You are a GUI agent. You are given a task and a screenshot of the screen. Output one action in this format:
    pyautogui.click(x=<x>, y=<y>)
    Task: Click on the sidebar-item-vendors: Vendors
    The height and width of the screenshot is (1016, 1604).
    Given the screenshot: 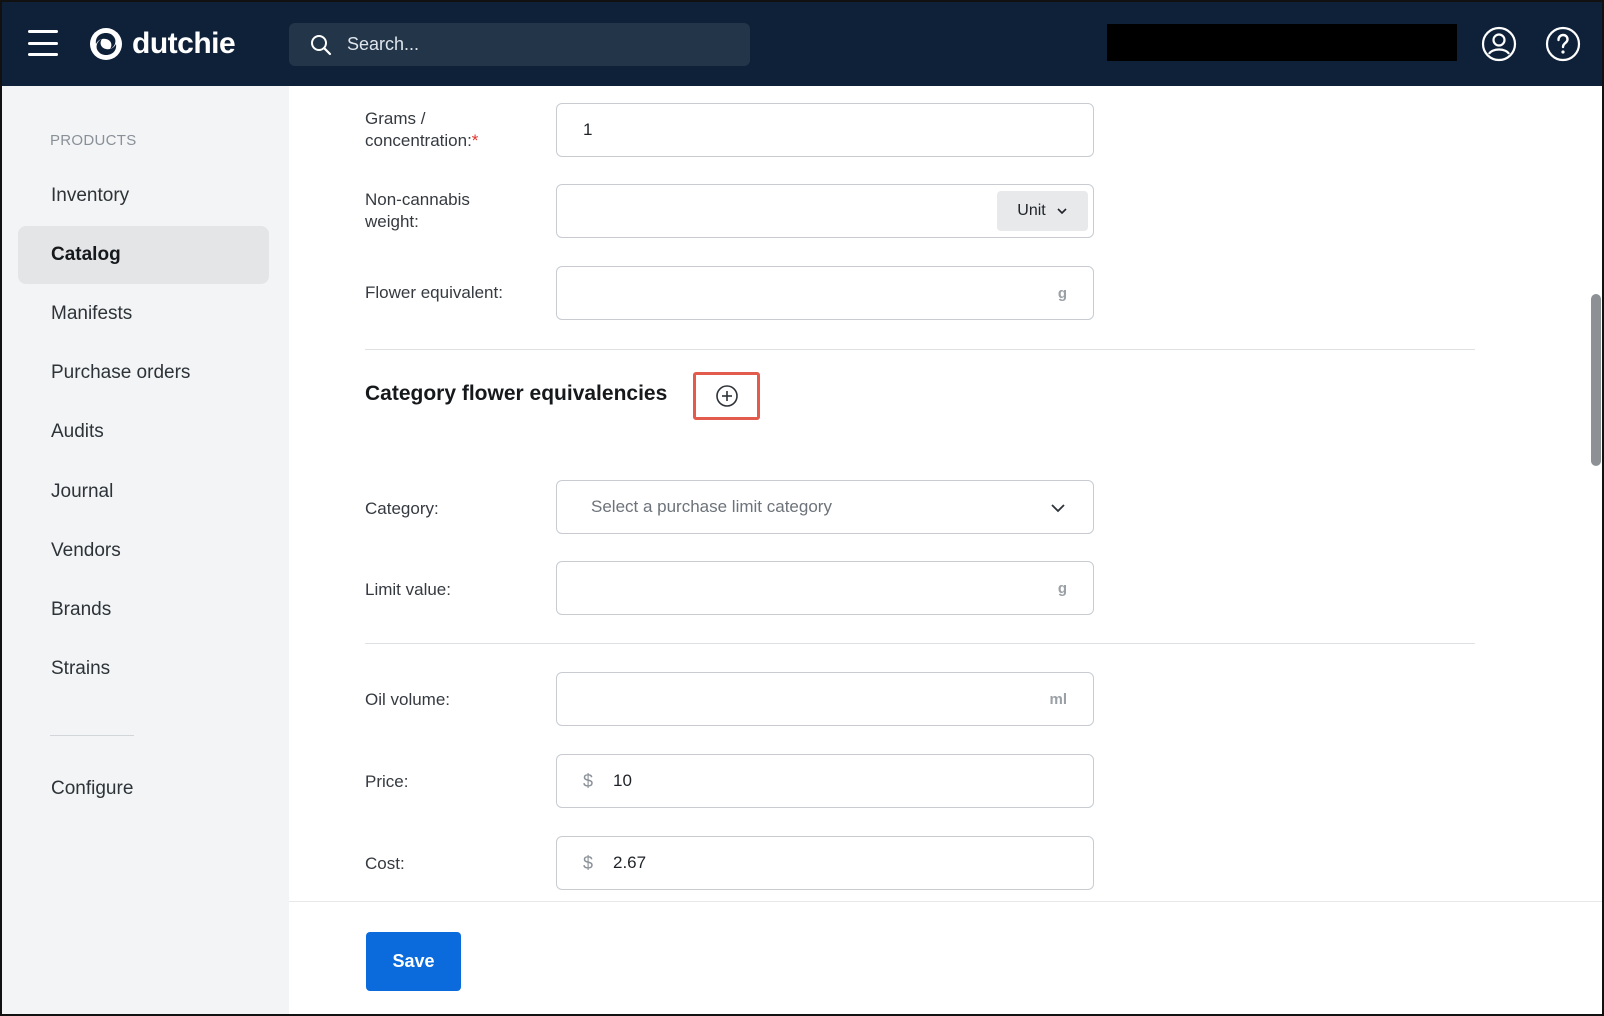 What is the action you would take?
    pyautogui.click(x=143, y=551)
    